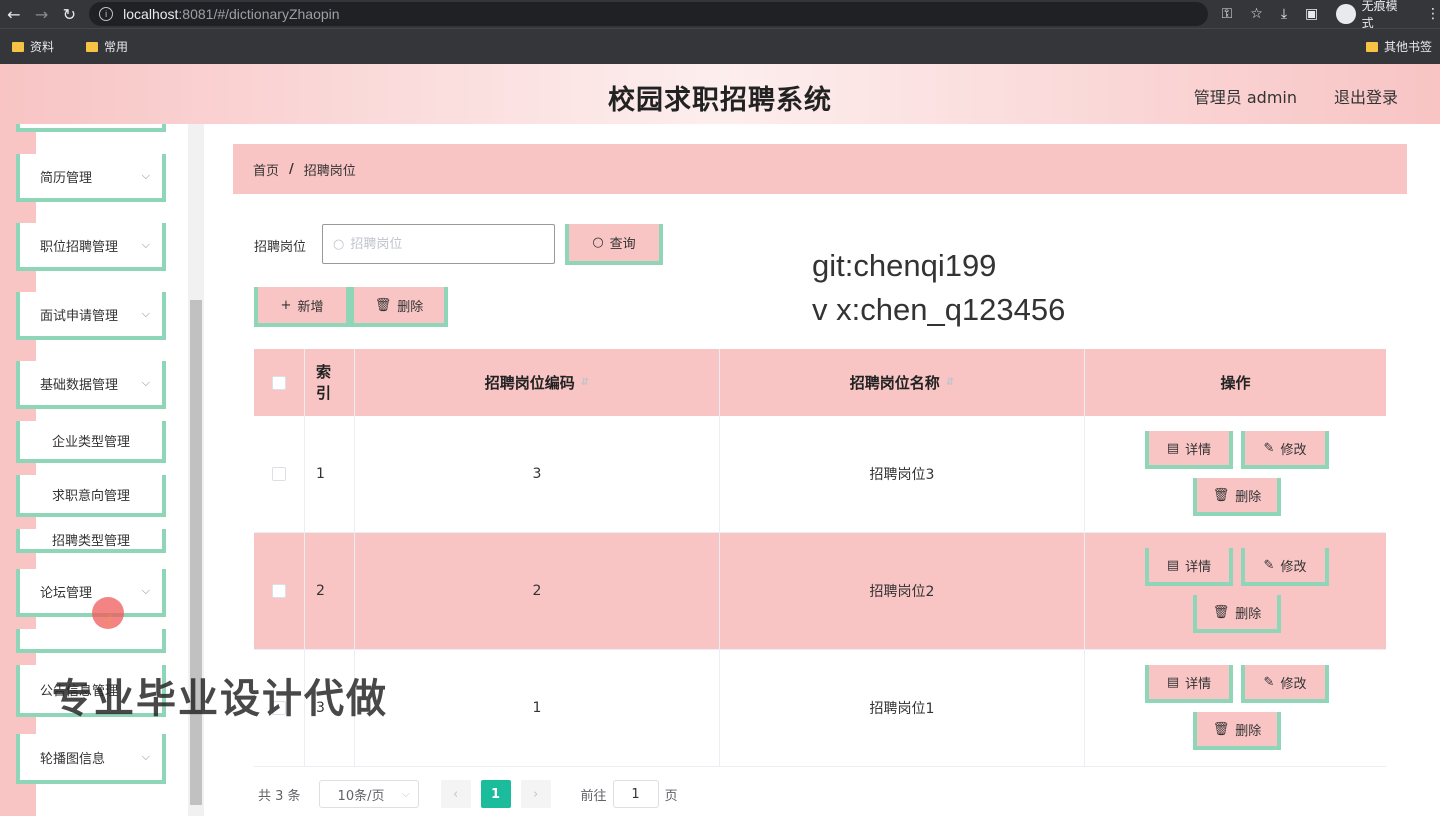 The image size is (1440, 816). I want to click on site-info-icon: i, so click(106, 14).